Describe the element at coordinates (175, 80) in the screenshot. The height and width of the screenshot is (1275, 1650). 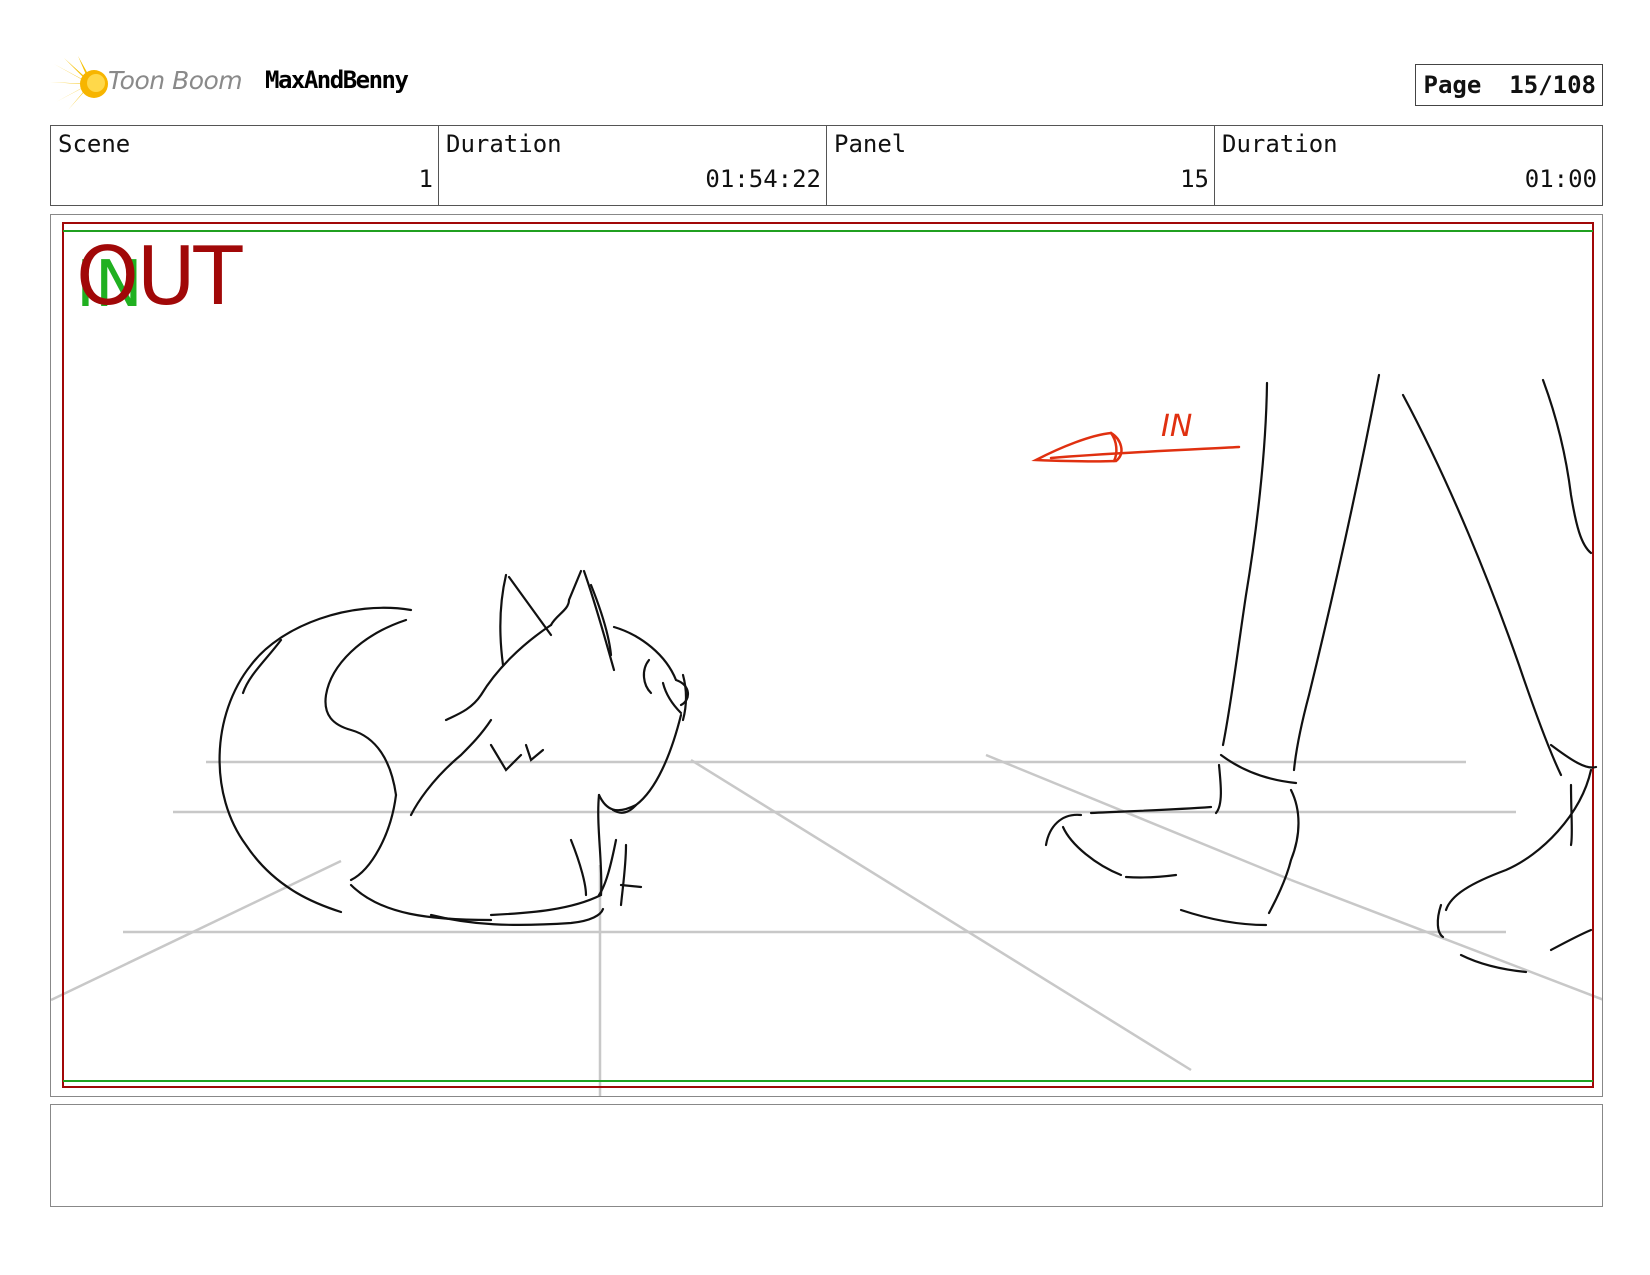
I see `brand-name: Toon Boom` at that location.